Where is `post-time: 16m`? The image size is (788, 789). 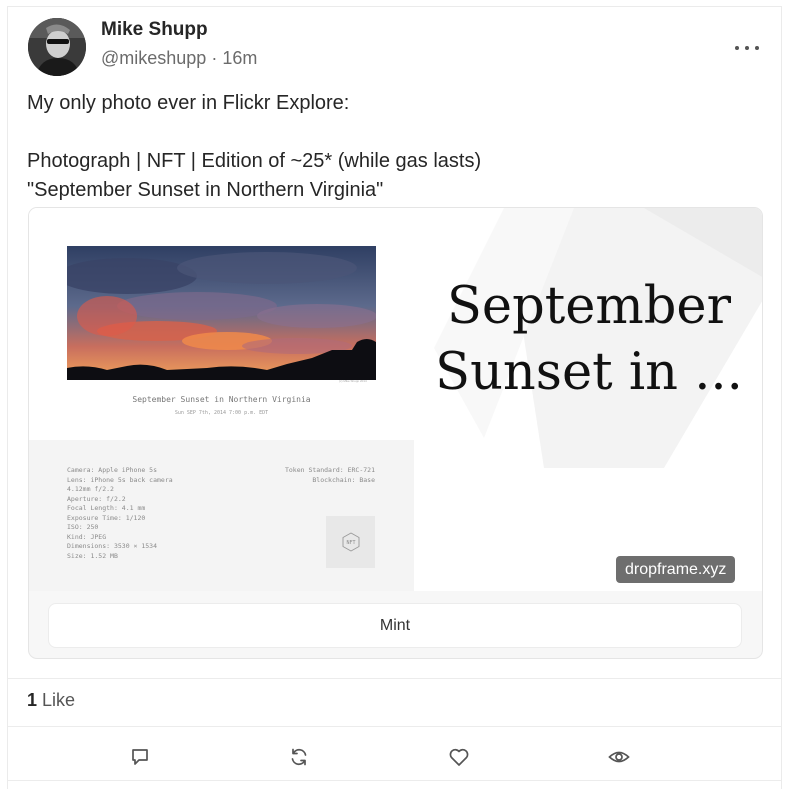 post-time: 16m is located at coordinates (239, 58).